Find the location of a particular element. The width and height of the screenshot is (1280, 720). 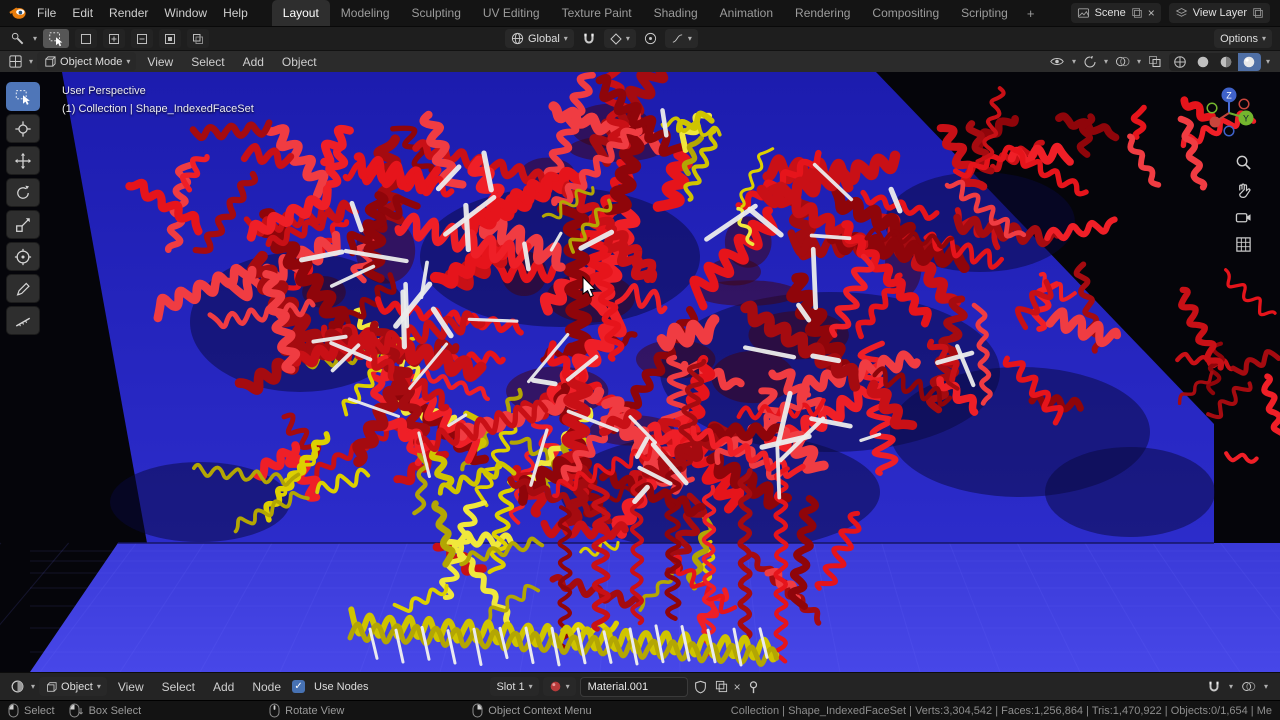

gizmo-minus-y-axis is located at coordinates (1212, 108).